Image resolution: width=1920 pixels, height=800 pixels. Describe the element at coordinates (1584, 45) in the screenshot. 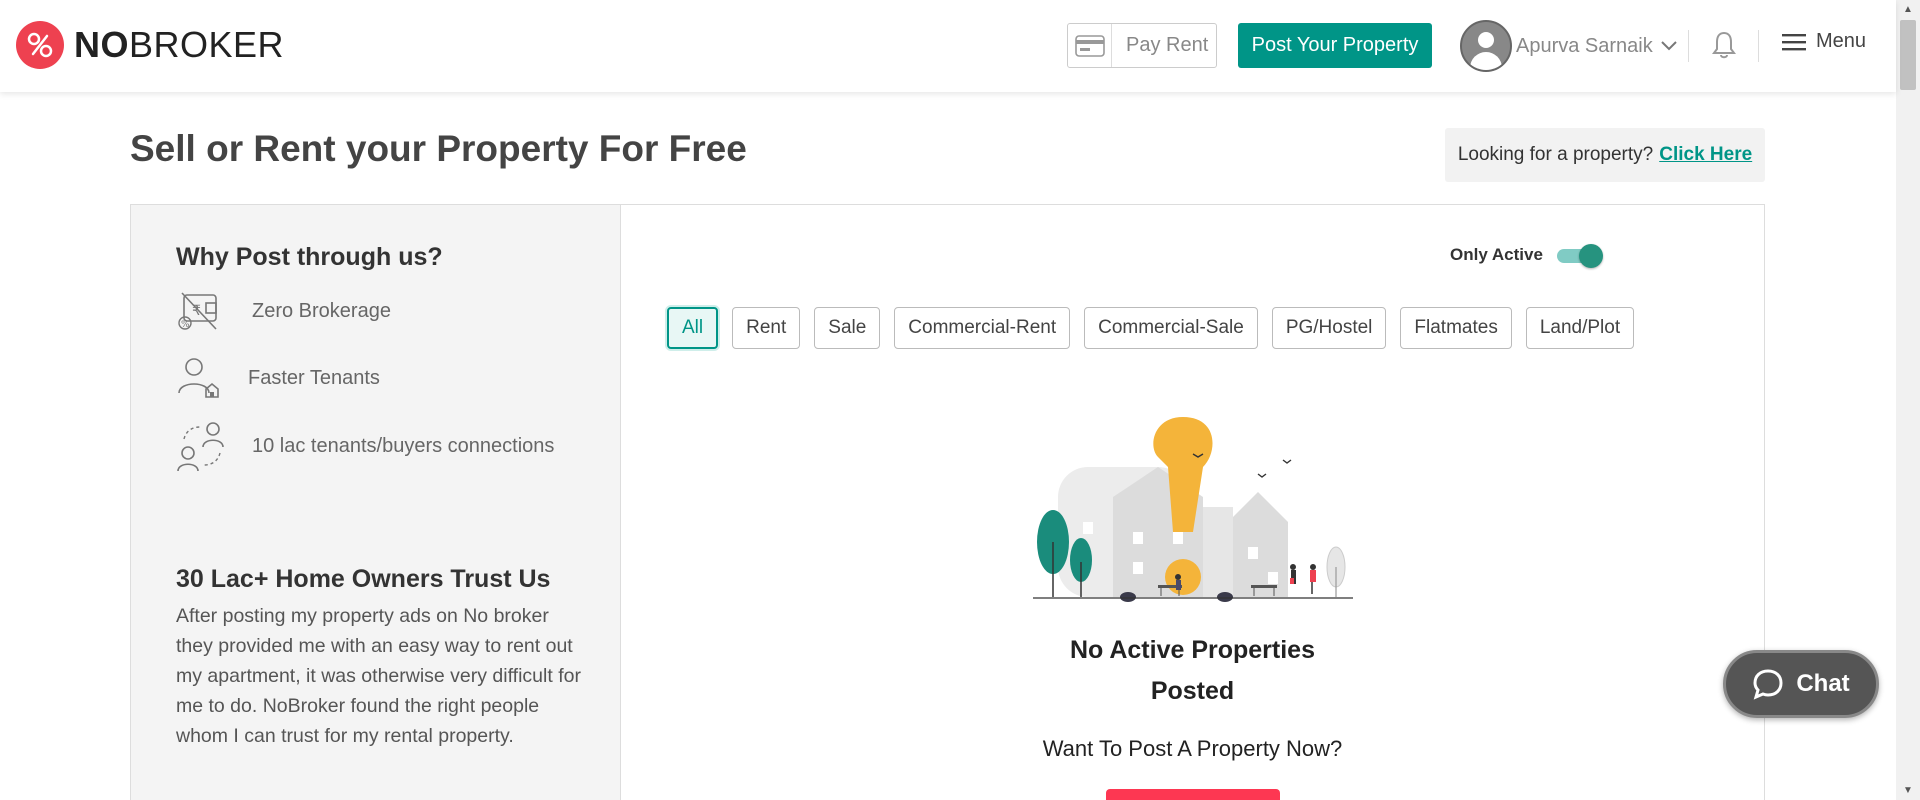

I see `user-name: Apurva Sarnaik` at that location.